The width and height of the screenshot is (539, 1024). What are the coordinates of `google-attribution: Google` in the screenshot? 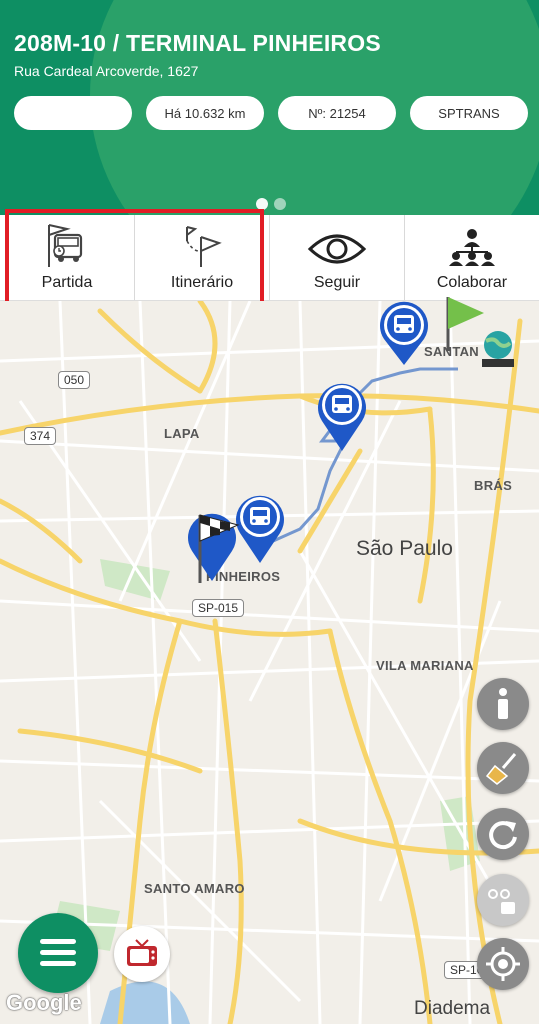 It's located at (44, 1002).